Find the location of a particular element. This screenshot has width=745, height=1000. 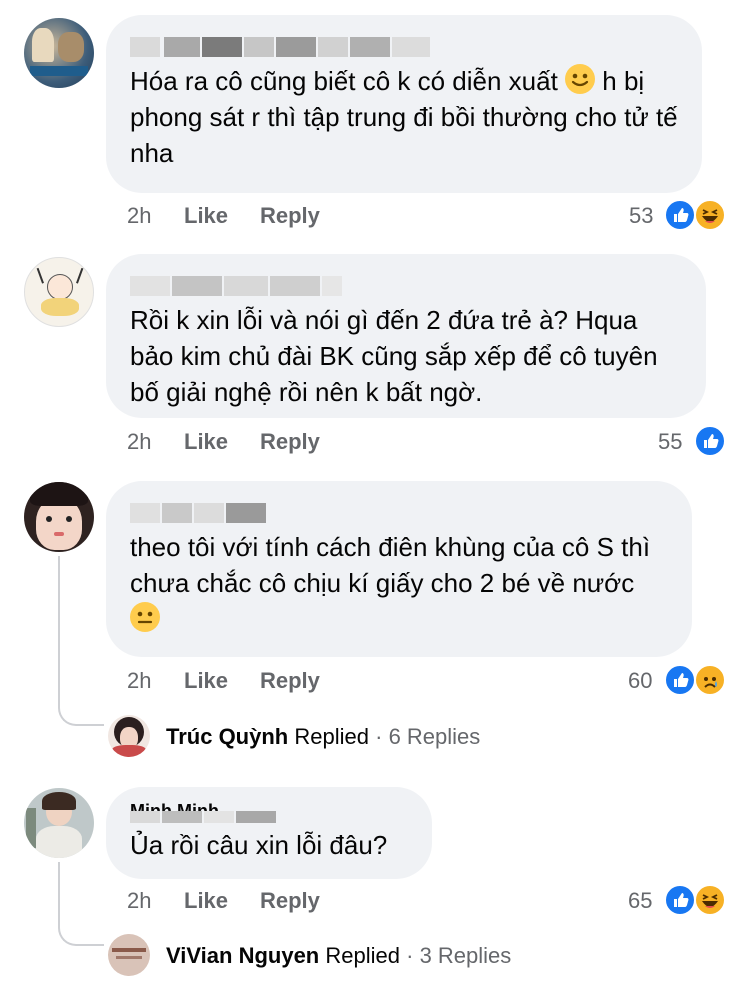

replied-summary: Trúc Quỳnh Replied · 6 Replies is located at coordinates (323, 737).